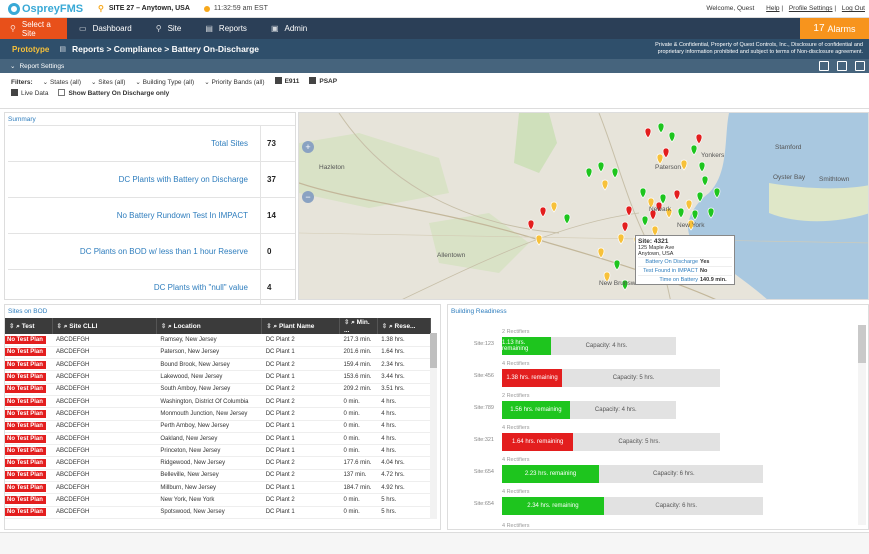  What do you see at coordinates (209, 326) in the screenshot?
I see `column-header: ⇕ ⌕ Location` at bounding box center [209, 326].